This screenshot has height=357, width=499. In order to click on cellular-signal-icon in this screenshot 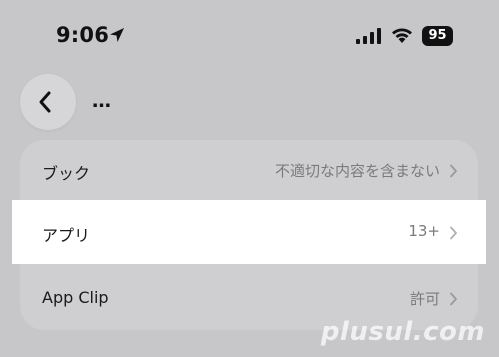, I will do `click(368, 36)`.